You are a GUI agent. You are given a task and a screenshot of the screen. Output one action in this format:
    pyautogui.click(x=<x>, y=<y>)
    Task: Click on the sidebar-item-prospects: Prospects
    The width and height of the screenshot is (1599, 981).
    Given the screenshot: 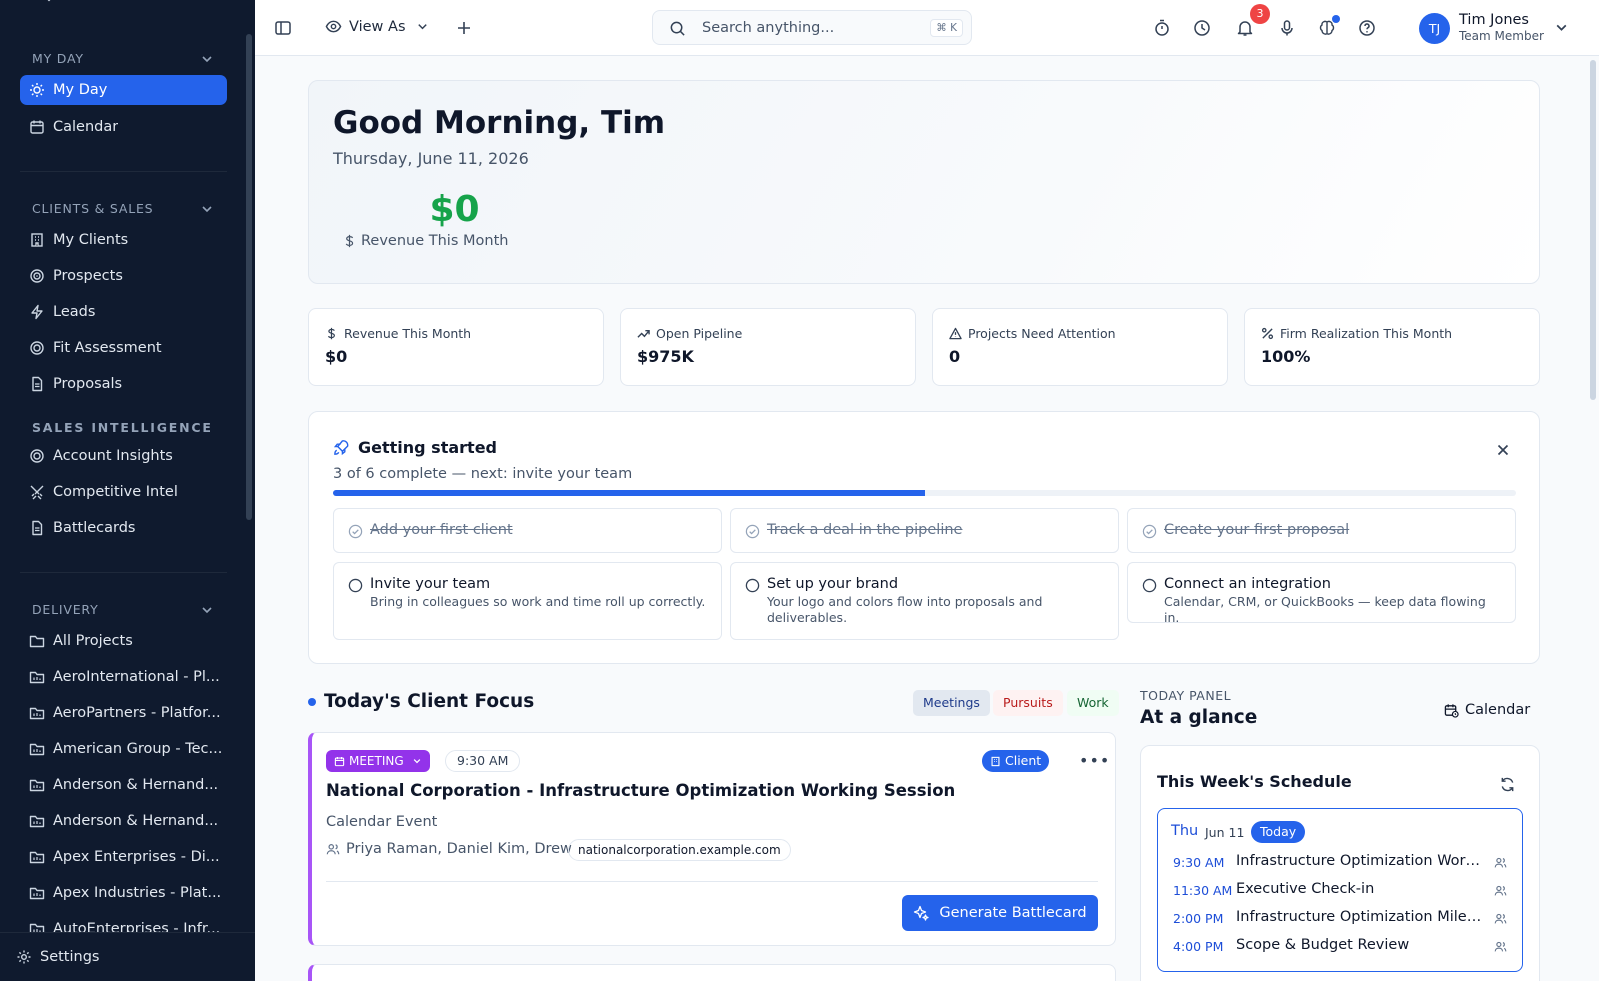 What is the action you would take?
    pyautogui.click(x=123, y=276)
    